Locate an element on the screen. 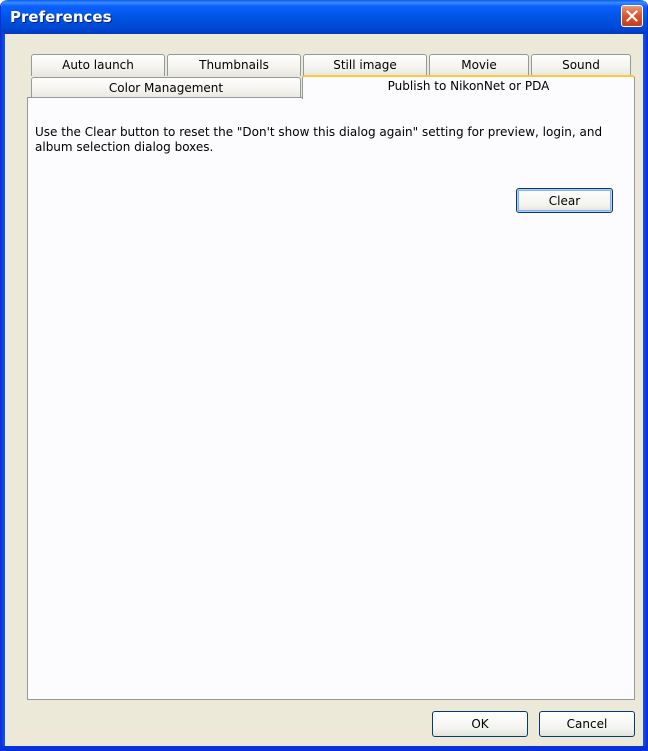 The height and width of the screenshot is (751, 648). tab-still-image: Still image is located at coordinates (365, 65).